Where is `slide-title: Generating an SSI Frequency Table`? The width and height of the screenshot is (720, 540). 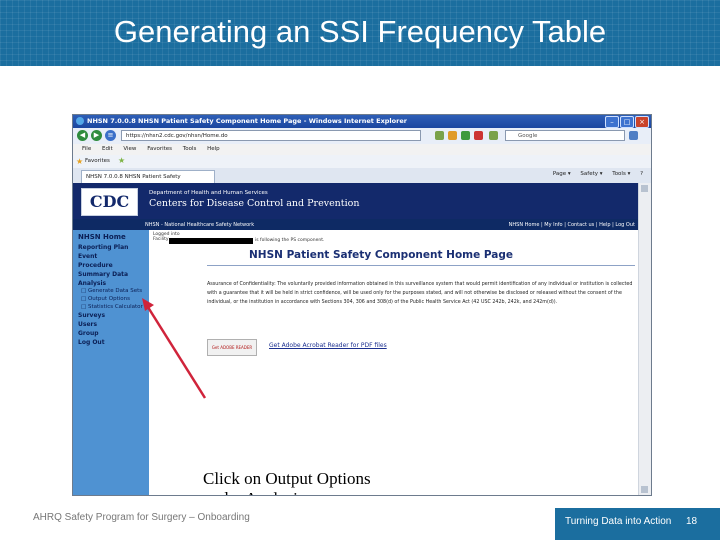 slide-title: Generating an SSI Frequency Table is located at coordinates (360, 31).